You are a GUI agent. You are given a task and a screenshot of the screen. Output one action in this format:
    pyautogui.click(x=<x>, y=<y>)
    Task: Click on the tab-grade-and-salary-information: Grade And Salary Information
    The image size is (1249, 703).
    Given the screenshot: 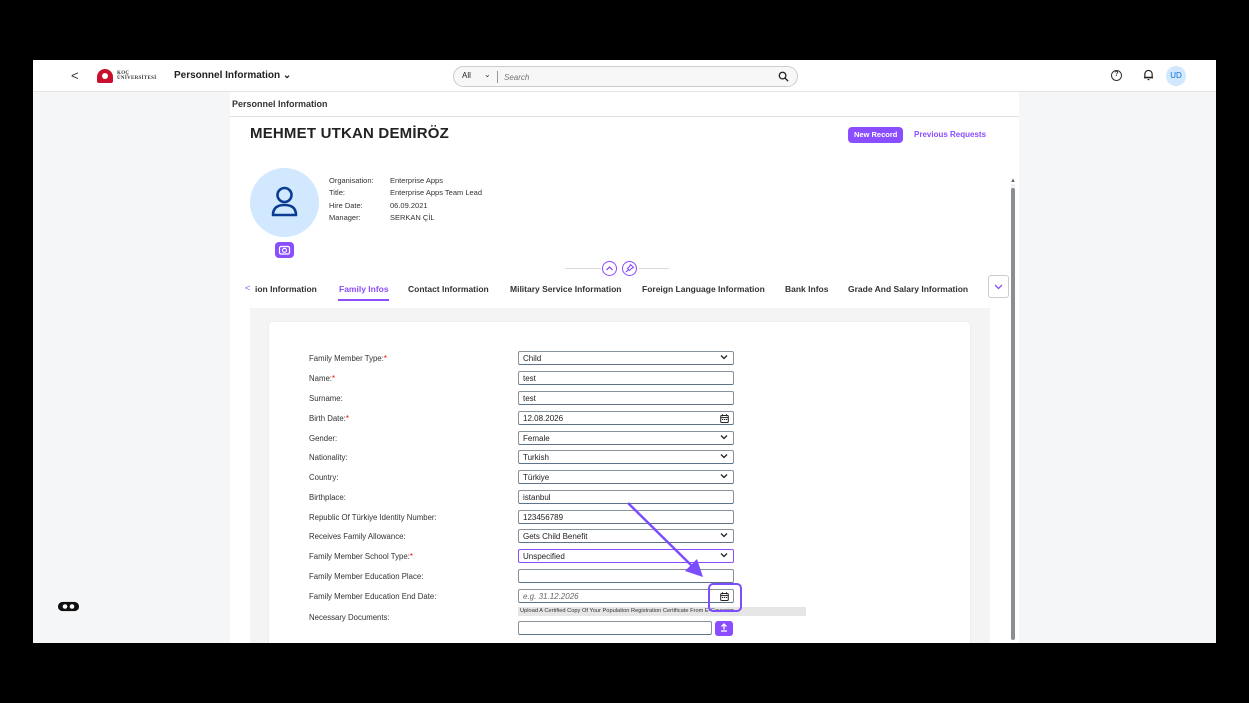 What is the action you would take?
    pyautogui.click(x=908, y=289)
    